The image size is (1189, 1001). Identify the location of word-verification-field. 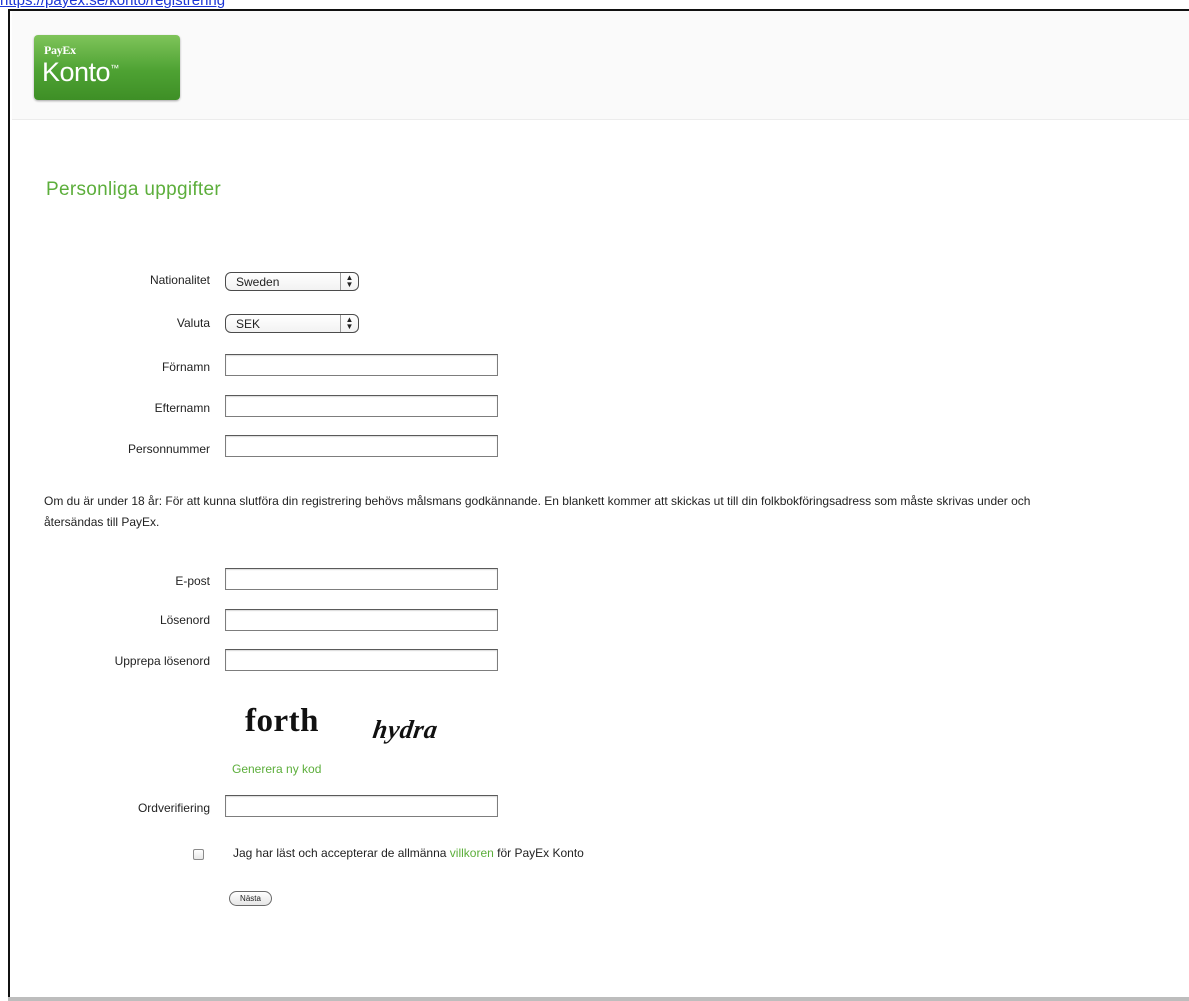
(361, 806).